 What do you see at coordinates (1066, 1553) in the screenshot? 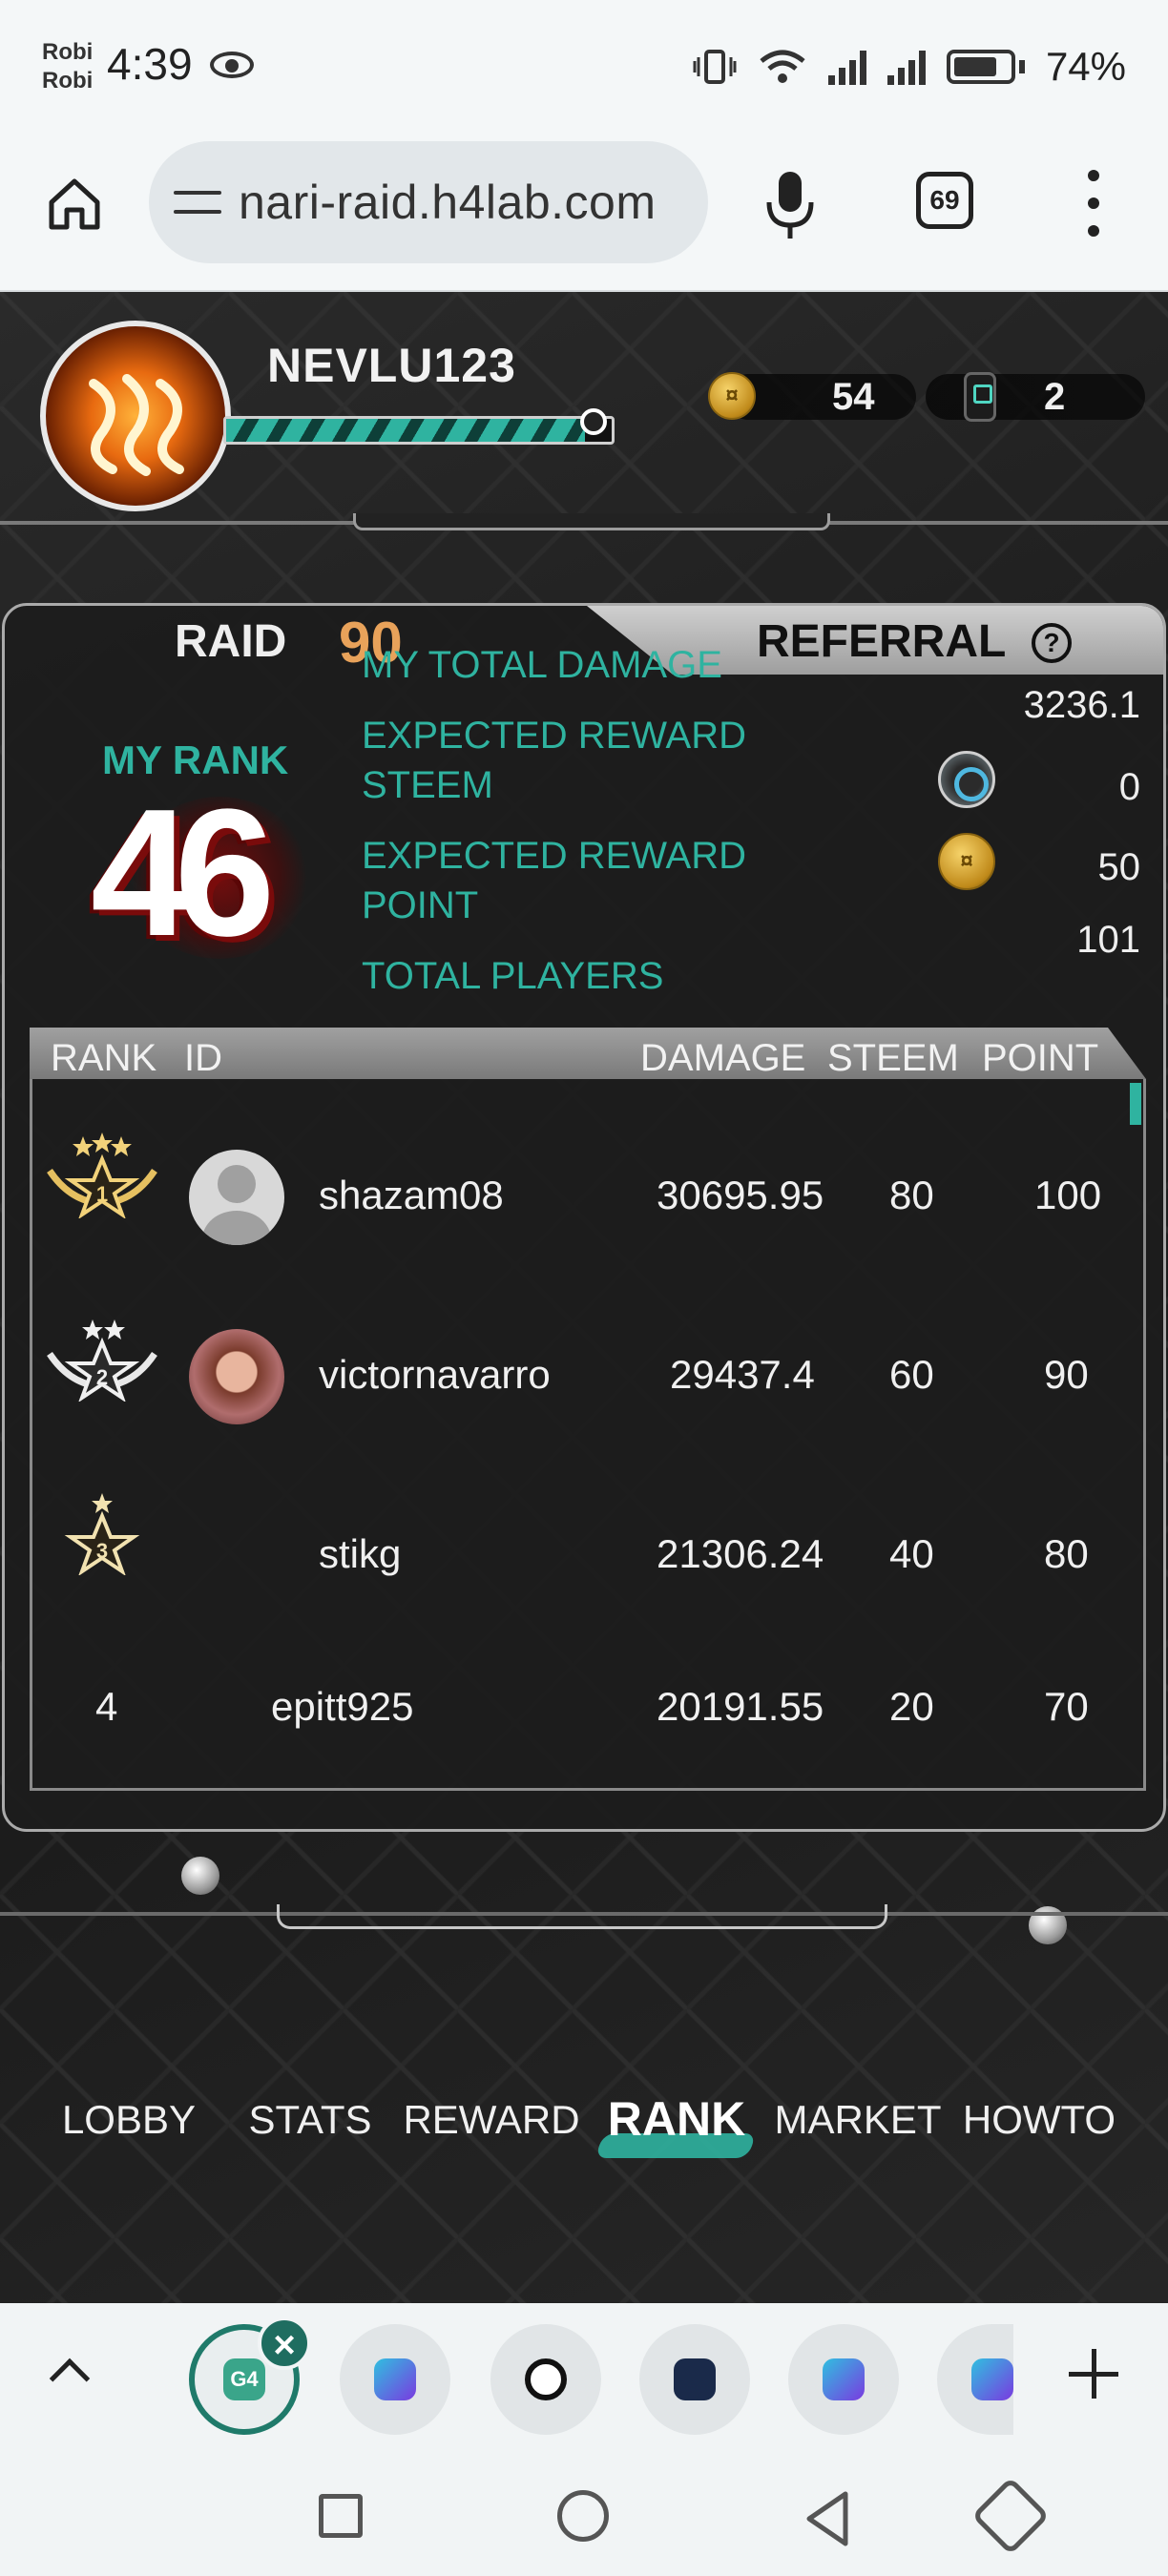
I see `user-point: 80` at bounding box center [1066, 1553].